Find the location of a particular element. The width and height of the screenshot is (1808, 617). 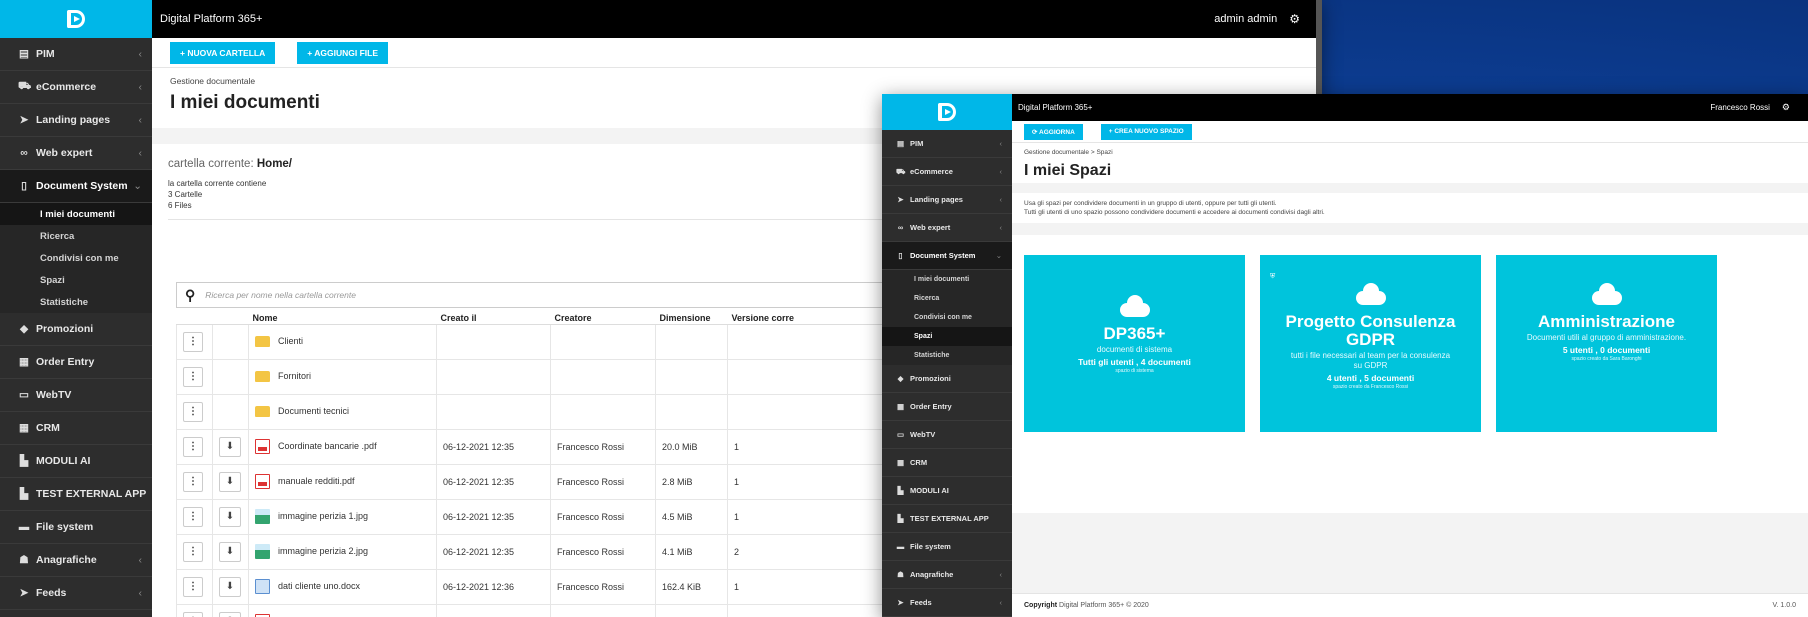

users-icon: ☗ is located at coordinates (900, 574).